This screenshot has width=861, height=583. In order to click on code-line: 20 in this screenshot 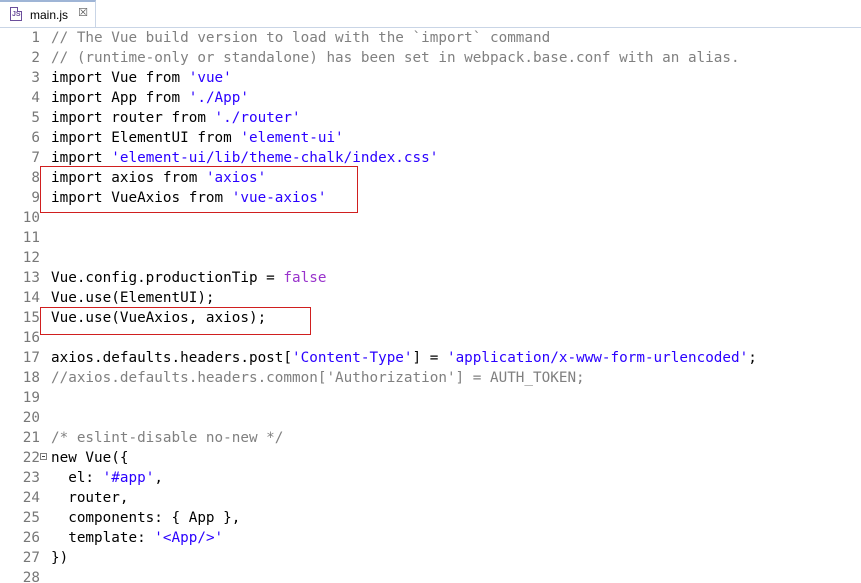, I will do `click(430, 418)`.